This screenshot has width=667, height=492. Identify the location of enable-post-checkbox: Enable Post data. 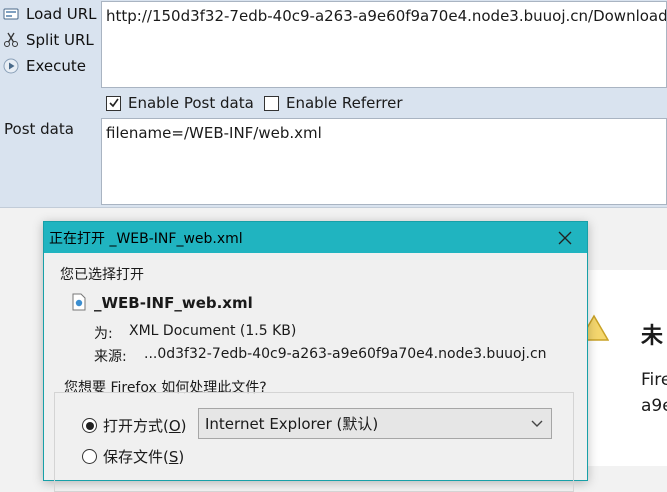
(180, 103).